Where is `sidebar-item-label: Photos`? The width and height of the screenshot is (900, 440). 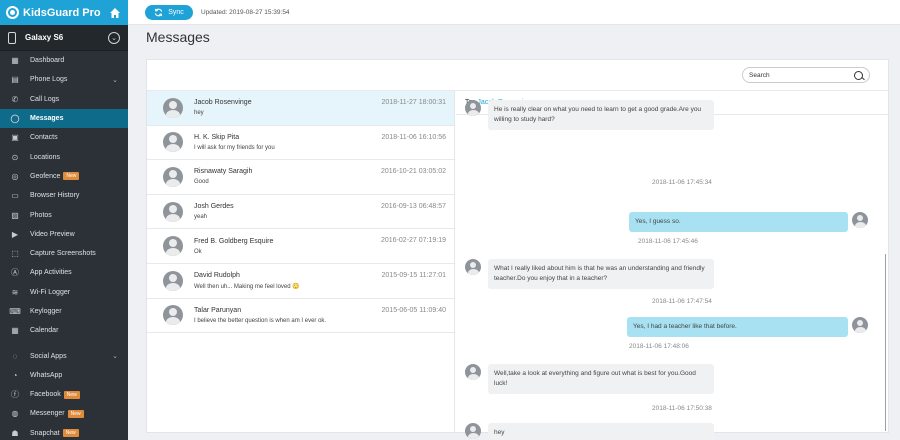 sidebar-item-label: Photos is located at coordinates (41, 215).